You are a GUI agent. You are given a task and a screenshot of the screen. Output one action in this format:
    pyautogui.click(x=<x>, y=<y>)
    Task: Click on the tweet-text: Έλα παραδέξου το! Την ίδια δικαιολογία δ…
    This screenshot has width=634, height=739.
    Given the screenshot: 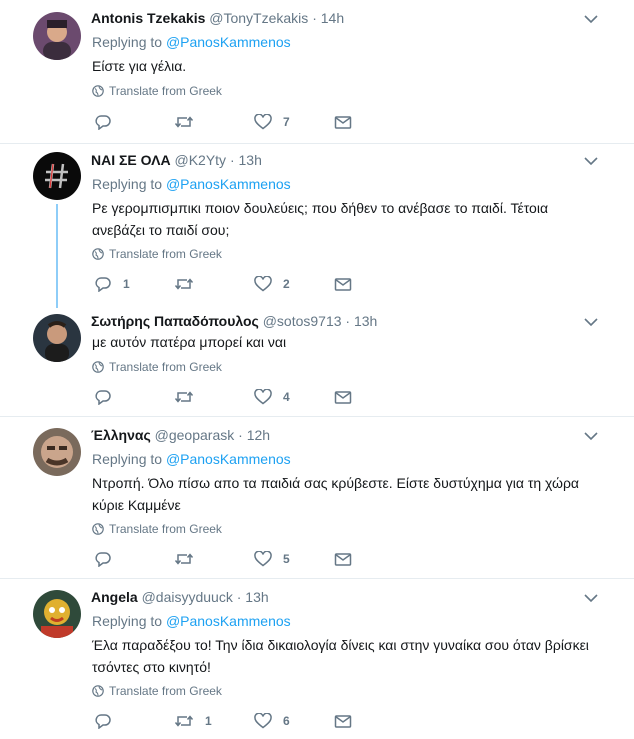 What is the action you would take?
    pyautogui.click(x=340, y=656)
    